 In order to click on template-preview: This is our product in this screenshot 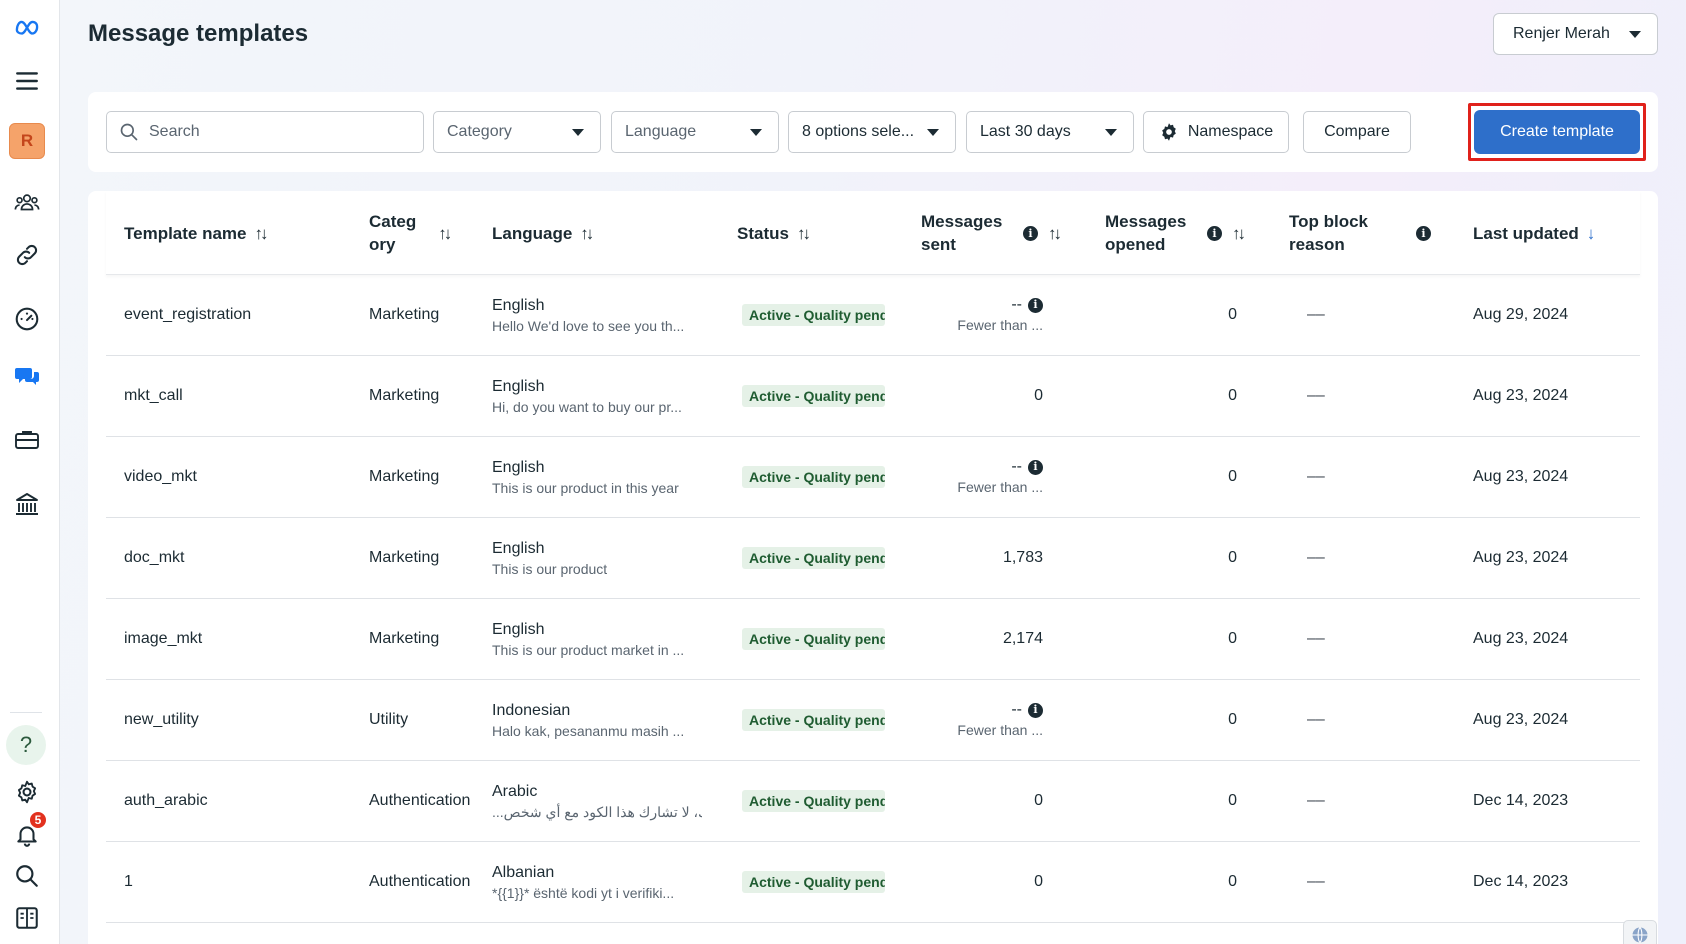, I will do `click(550, 568)`.